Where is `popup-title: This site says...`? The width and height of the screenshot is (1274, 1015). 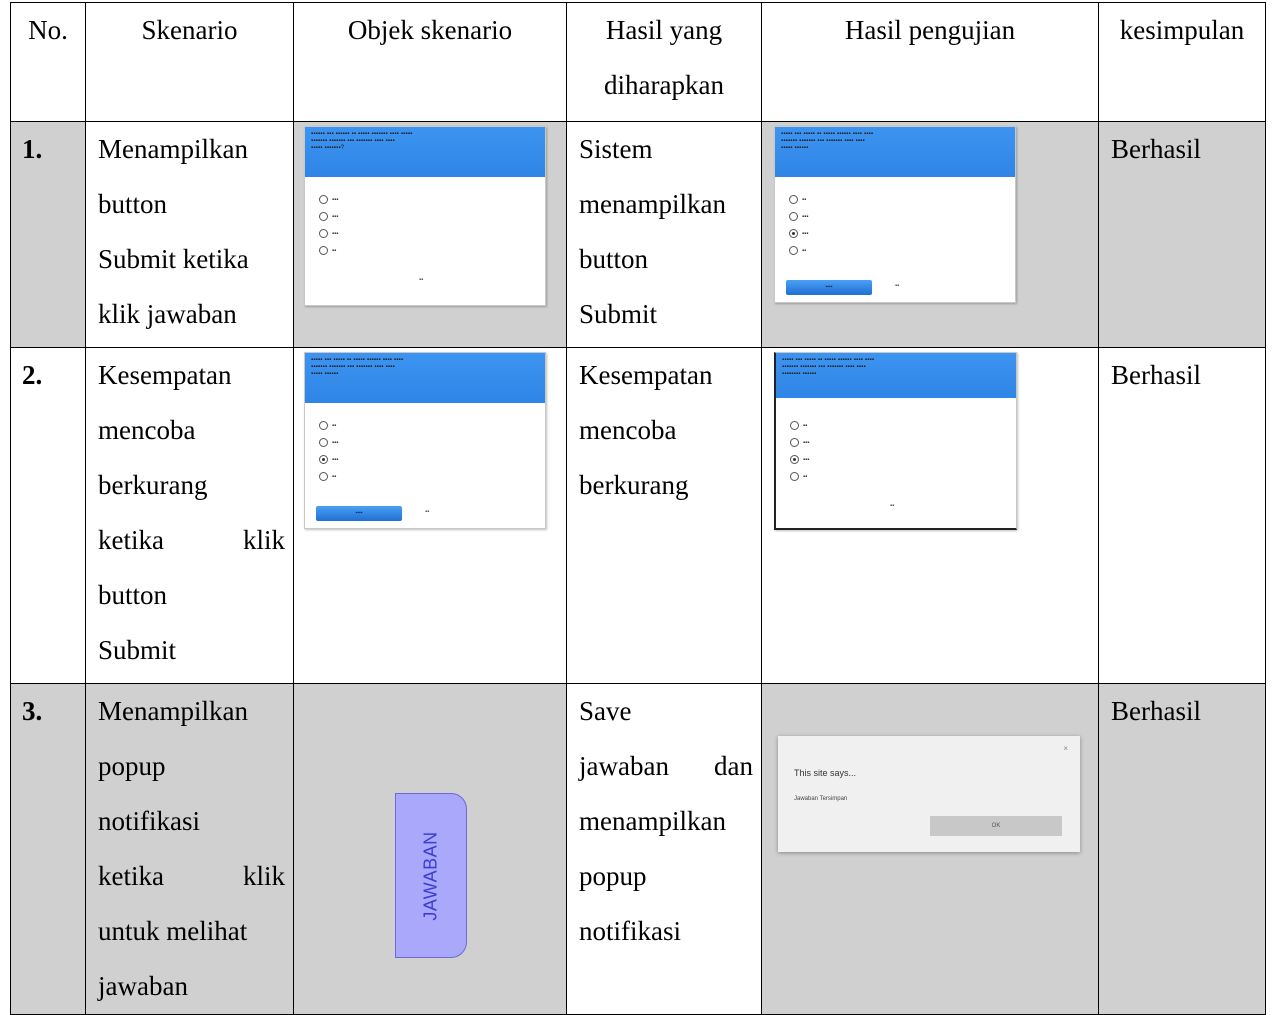 popup-title: This site says... is located at coordinates (825, 773).